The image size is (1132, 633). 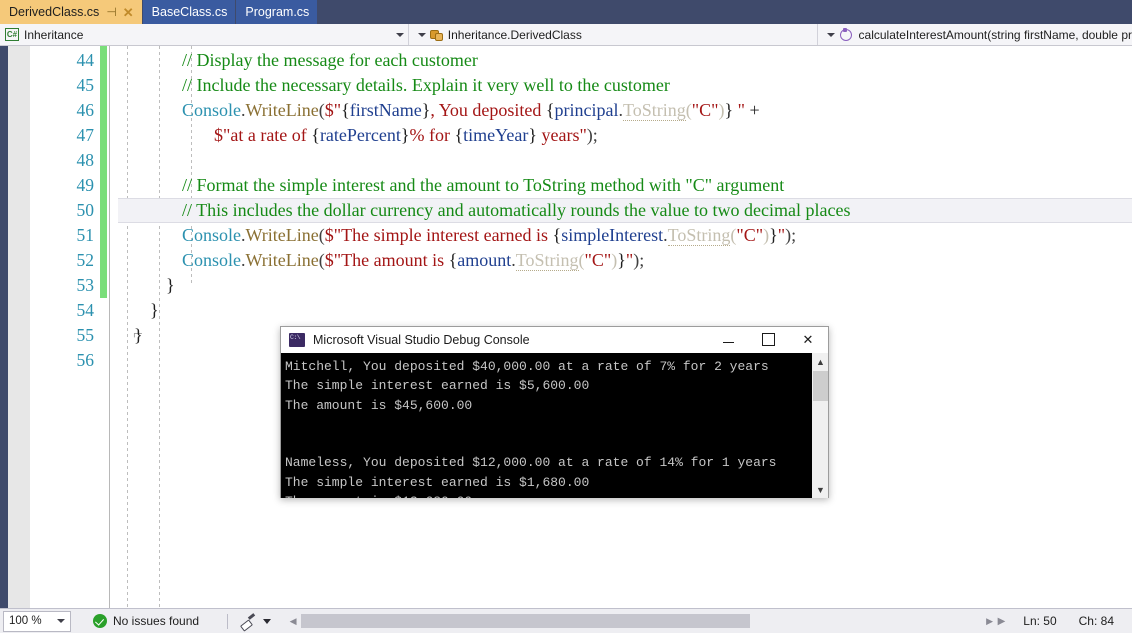 I want to click on code-token: firstName, so click(x=385, y=110).